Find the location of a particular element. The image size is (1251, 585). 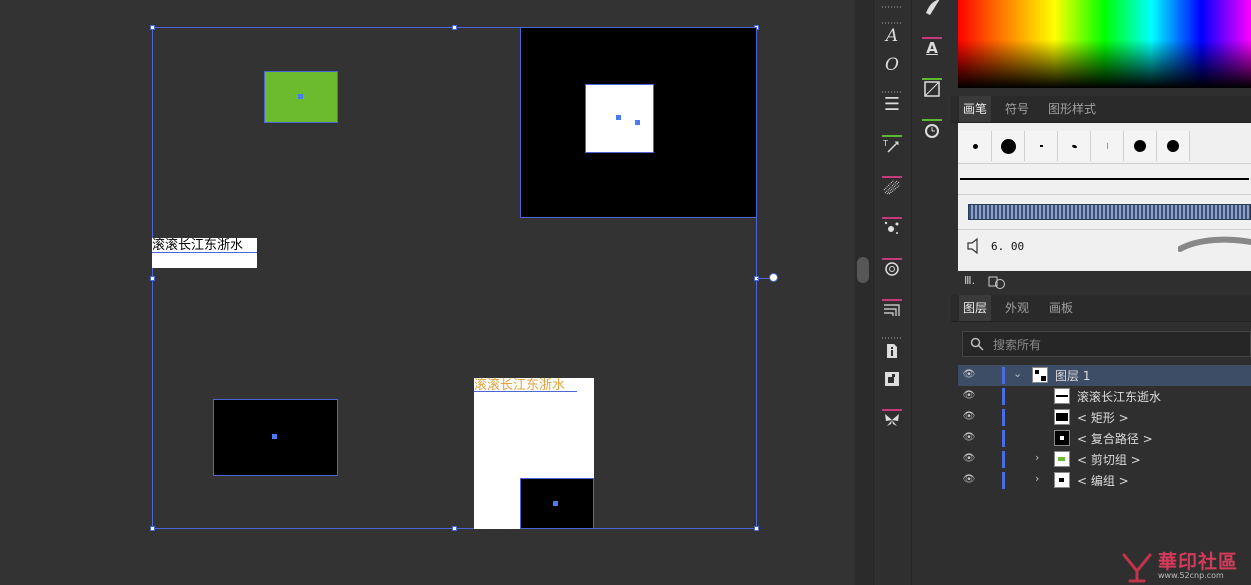

brush-panel-footer: Ⅲ. is located at coordinates (1104, 282).